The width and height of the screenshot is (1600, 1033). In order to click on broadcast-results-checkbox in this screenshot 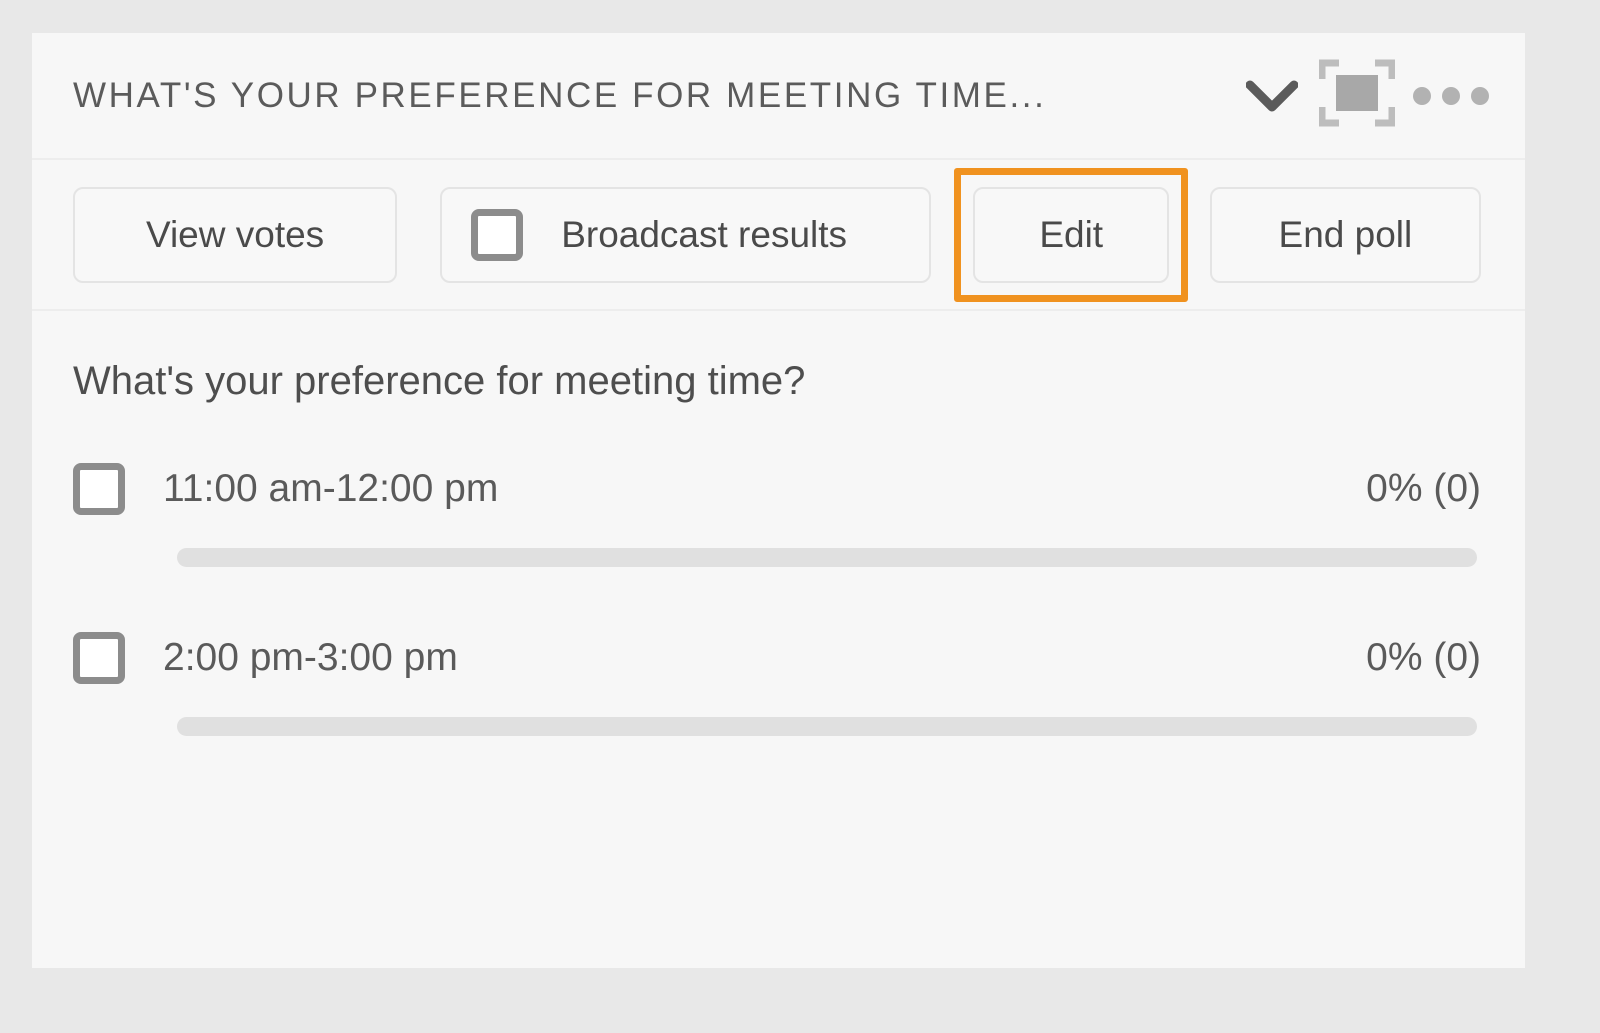, I will do `click(497, 234)`.